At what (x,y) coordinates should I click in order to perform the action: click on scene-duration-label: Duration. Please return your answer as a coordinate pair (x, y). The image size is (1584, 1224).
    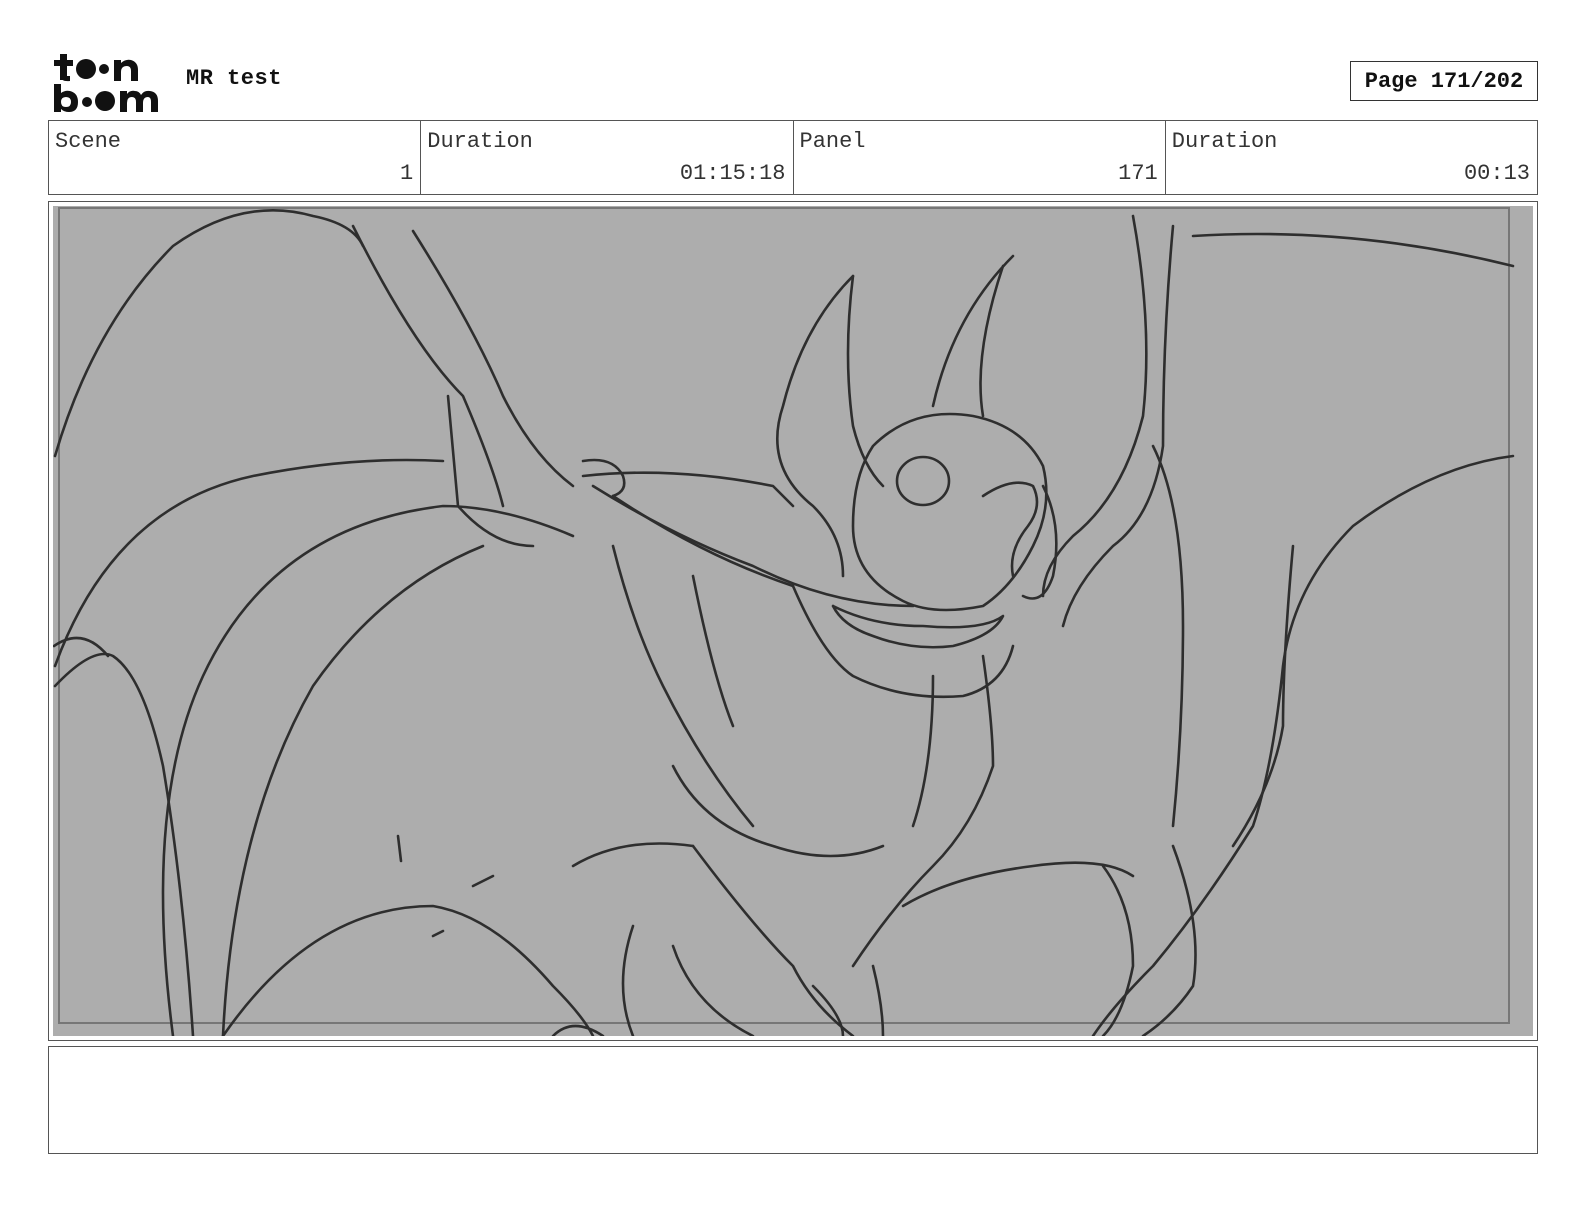
    Looking at the image, I should click on (480, 141).